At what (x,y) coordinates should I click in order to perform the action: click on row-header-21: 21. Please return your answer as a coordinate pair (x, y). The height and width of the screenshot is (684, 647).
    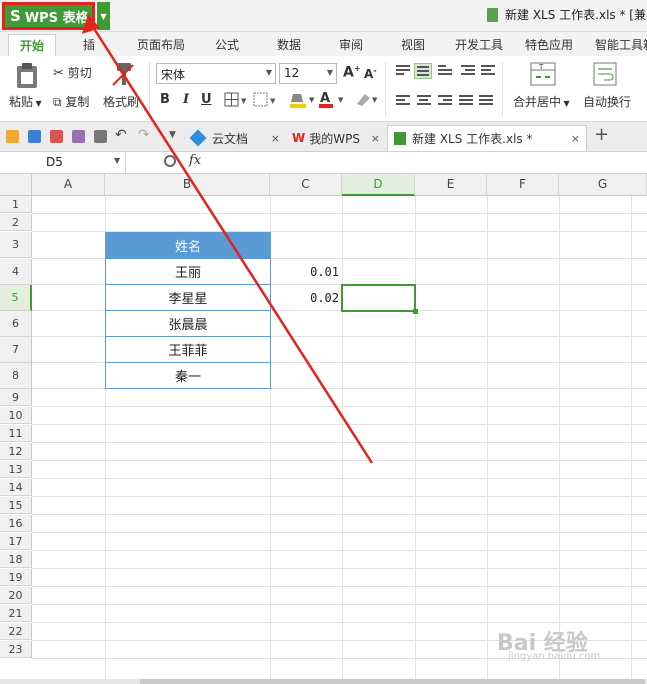
    Looking at the image, I should click on (16, 613).